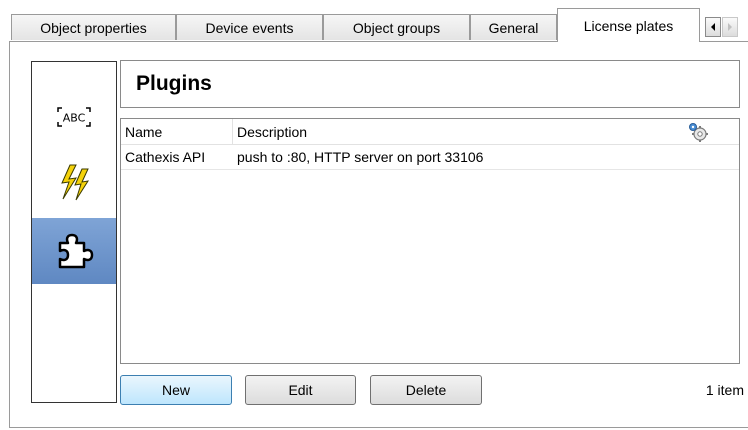  I want to click on tab-general: General, so click(513, 27).